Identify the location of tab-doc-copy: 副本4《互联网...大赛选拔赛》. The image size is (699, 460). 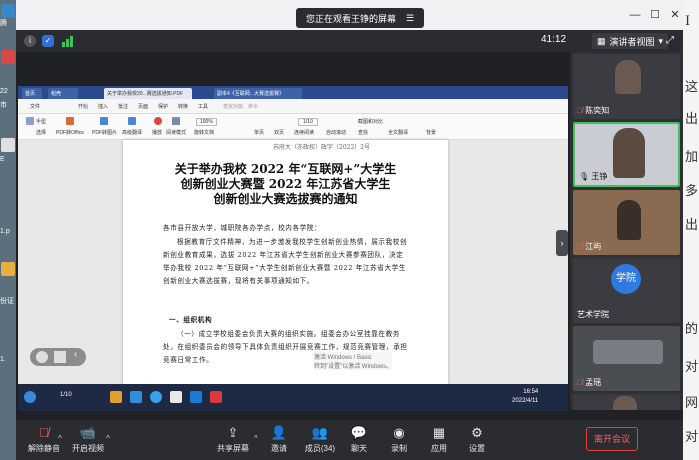
(258, 93).